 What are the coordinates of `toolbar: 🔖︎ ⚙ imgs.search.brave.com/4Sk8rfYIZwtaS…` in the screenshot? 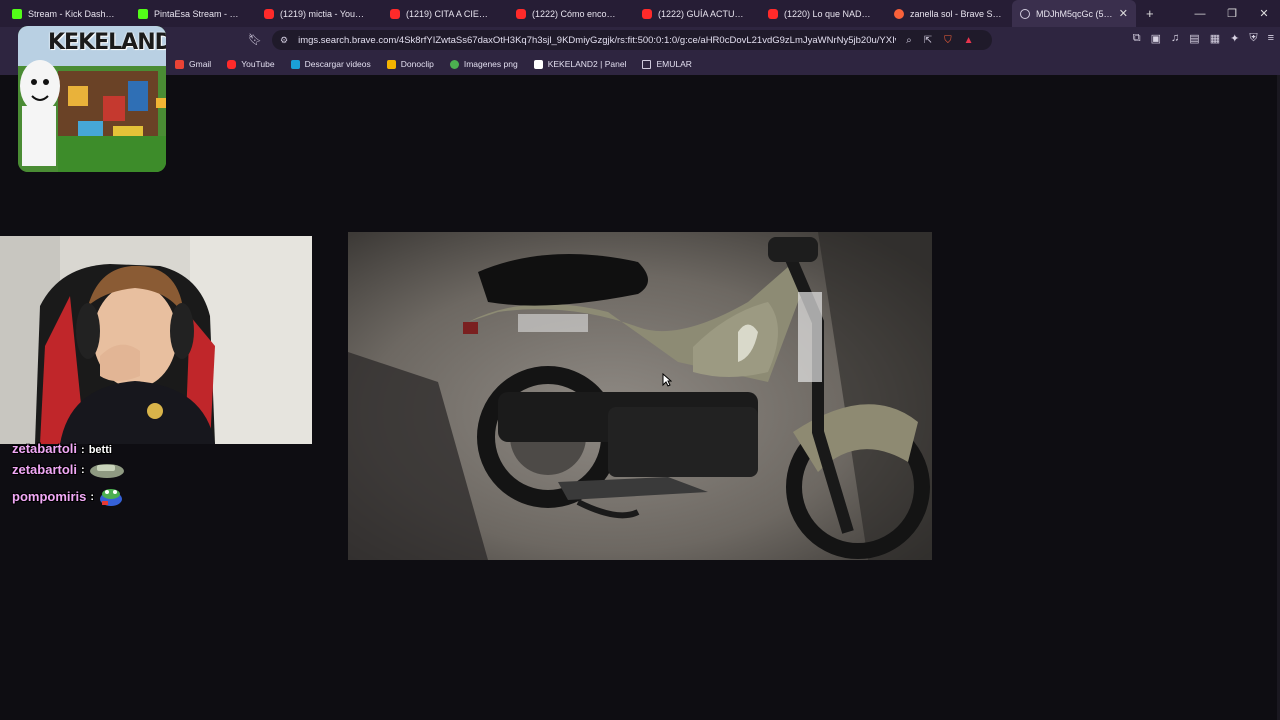 It's located at (640, 40).